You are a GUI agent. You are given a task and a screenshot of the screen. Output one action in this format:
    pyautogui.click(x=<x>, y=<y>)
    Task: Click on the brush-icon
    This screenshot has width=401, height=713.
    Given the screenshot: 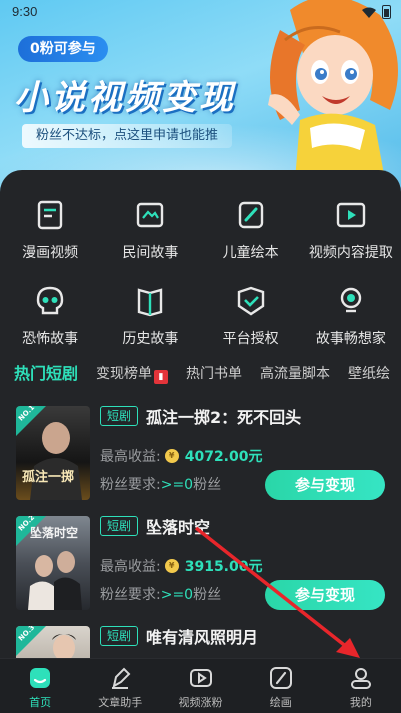 What is the action you would take?
    pyautogui.click(x=280, y=678)
    